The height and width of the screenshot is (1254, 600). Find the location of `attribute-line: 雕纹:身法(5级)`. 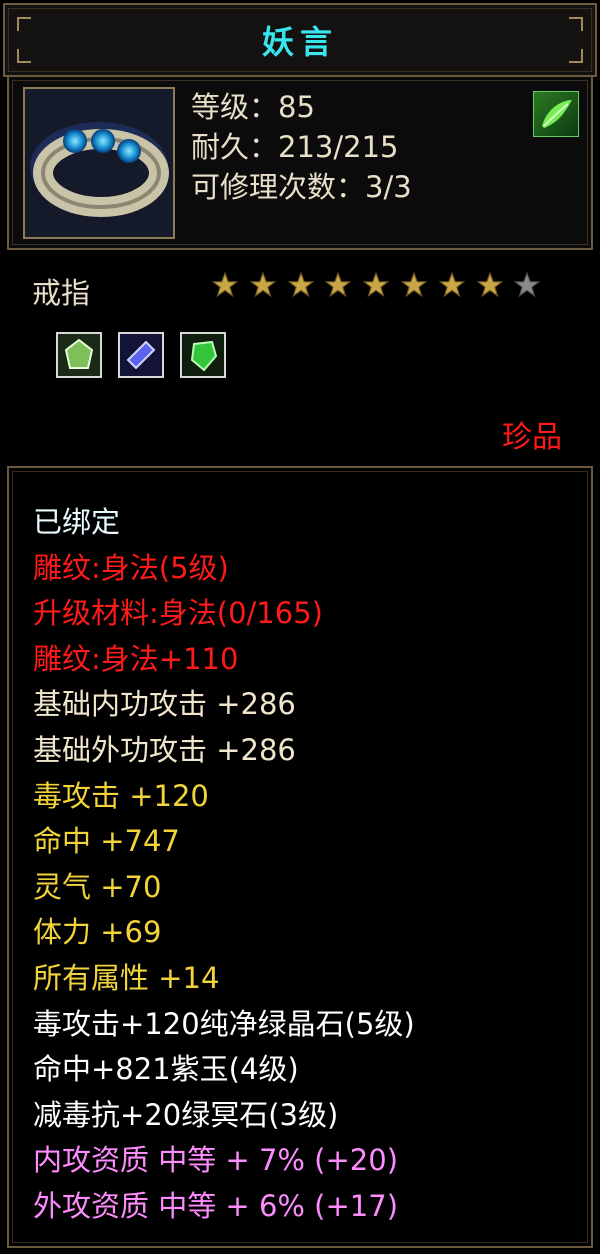

attribute-line: 雕纹:身法(5级) is located at coordinates (131, 567).